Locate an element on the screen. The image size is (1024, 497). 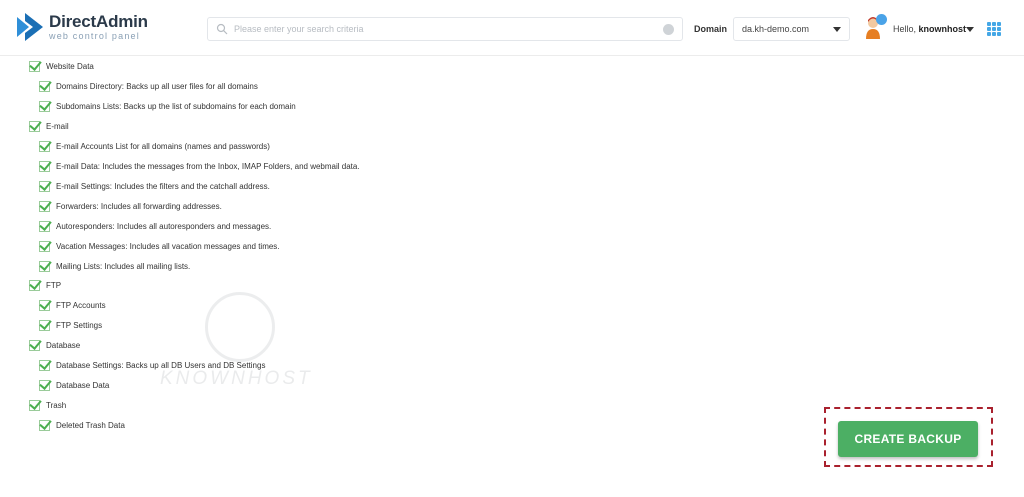
option-label: FTP Accounts is located at coordinates (81, 305).